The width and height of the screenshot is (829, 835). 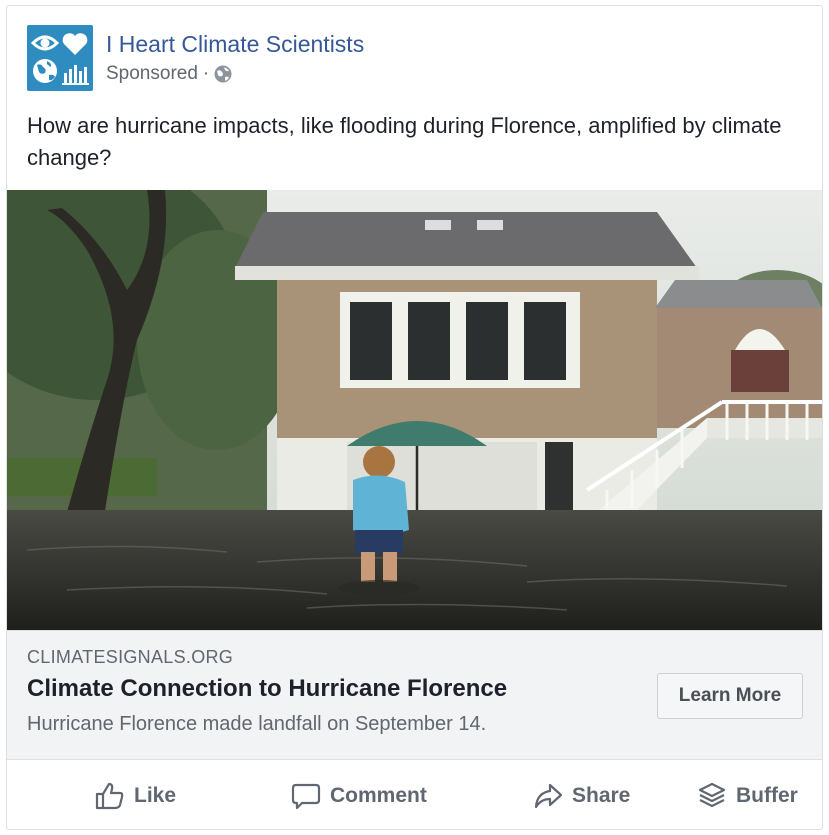 I want to click on like-label: Like, so click(x=155, y=795).